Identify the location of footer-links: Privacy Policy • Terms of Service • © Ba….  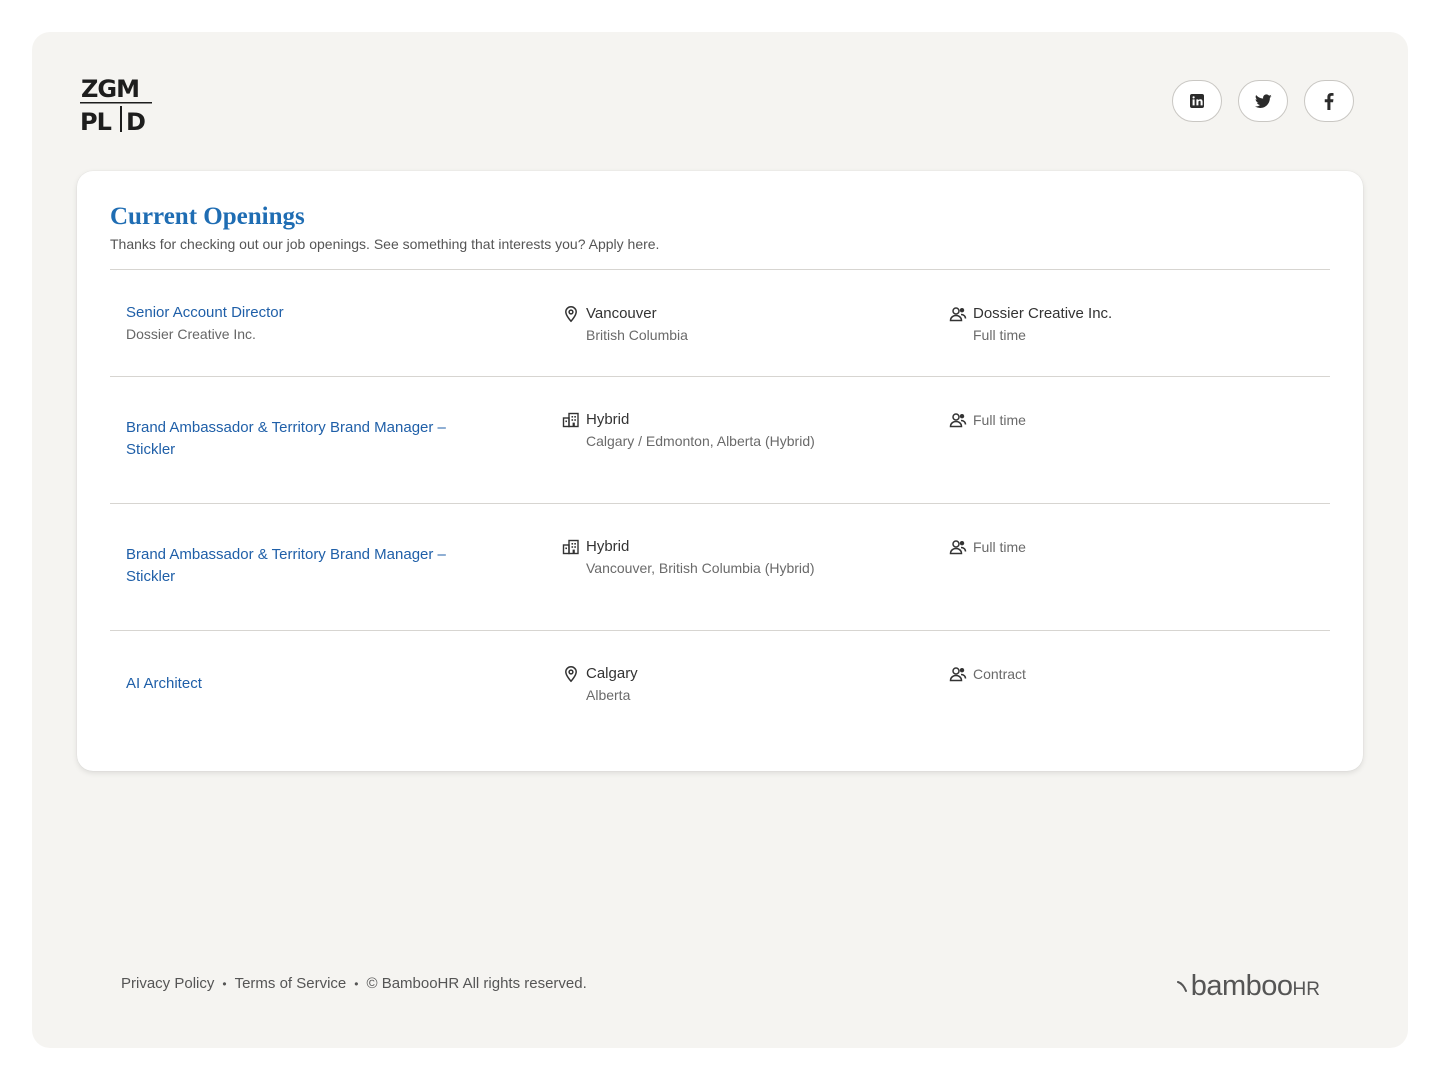
(354, 983).